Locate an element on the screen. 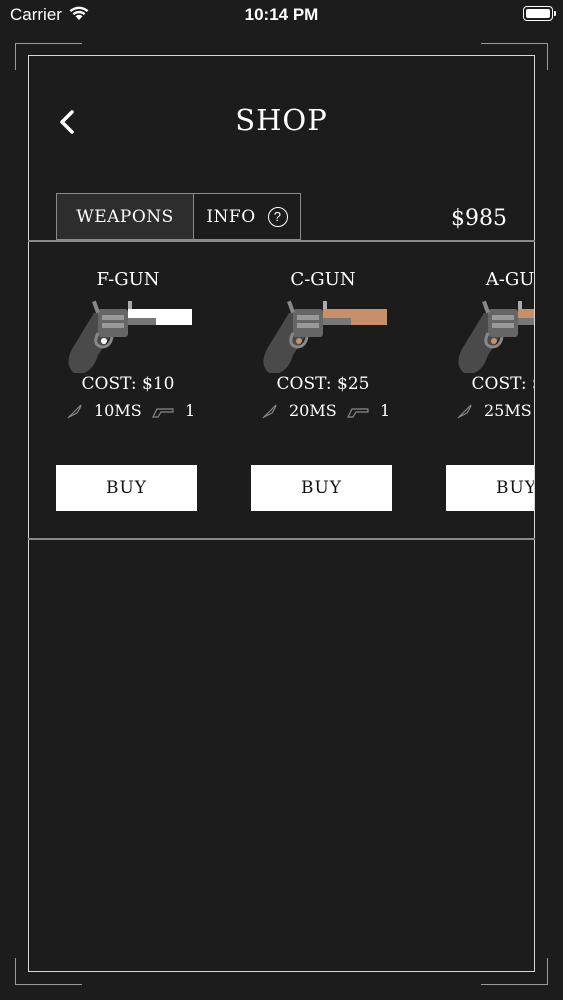 The height and width of the screenshot is (1000, 563). weapon-card: A-GUN COST: $25 25MS is located at coordinates (476, 389).